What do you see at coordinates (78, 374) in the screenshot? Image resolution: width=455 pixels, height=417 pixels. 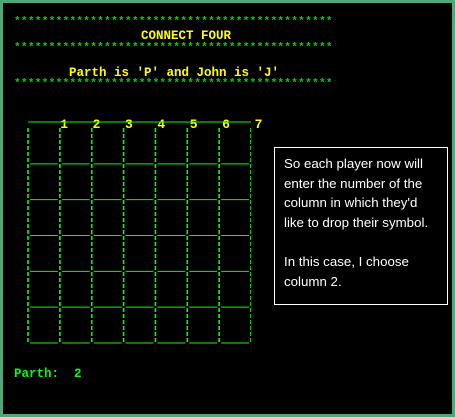 I see `prompt-value: 2` at bounding box center [78, 374].